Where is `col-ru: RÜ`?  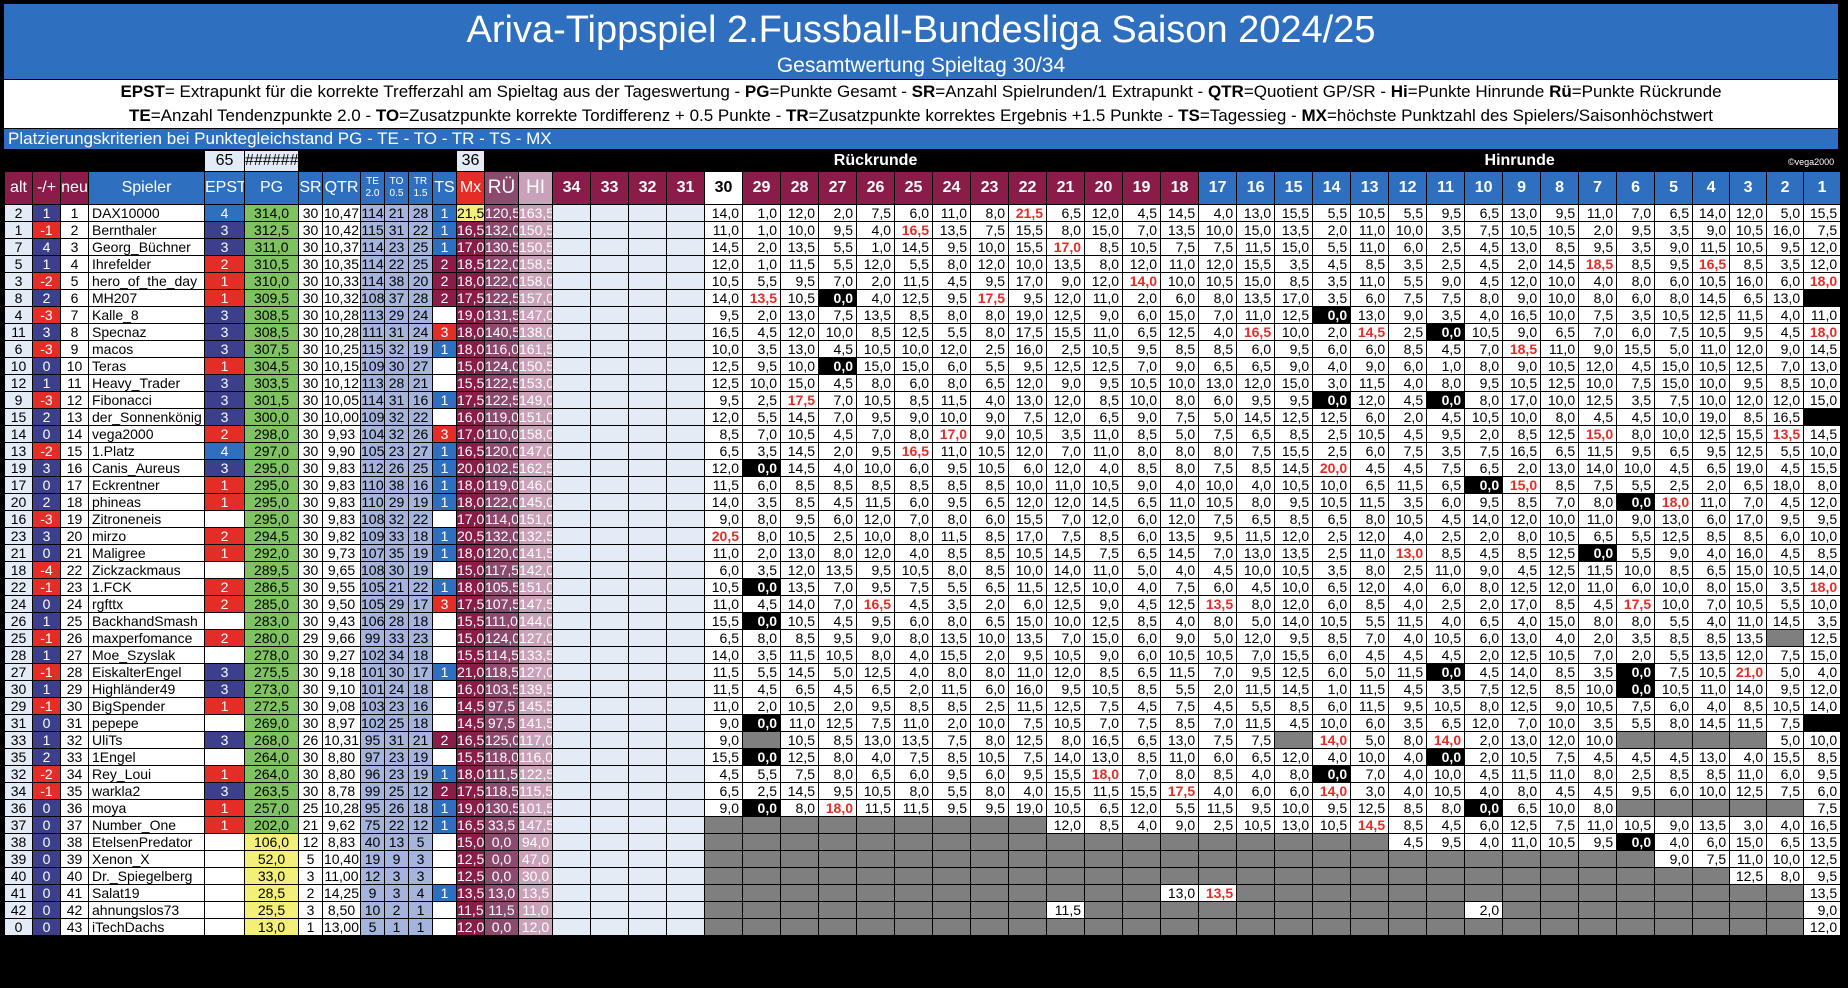 col-ru: RÜ is located at coordinates (501, 188).